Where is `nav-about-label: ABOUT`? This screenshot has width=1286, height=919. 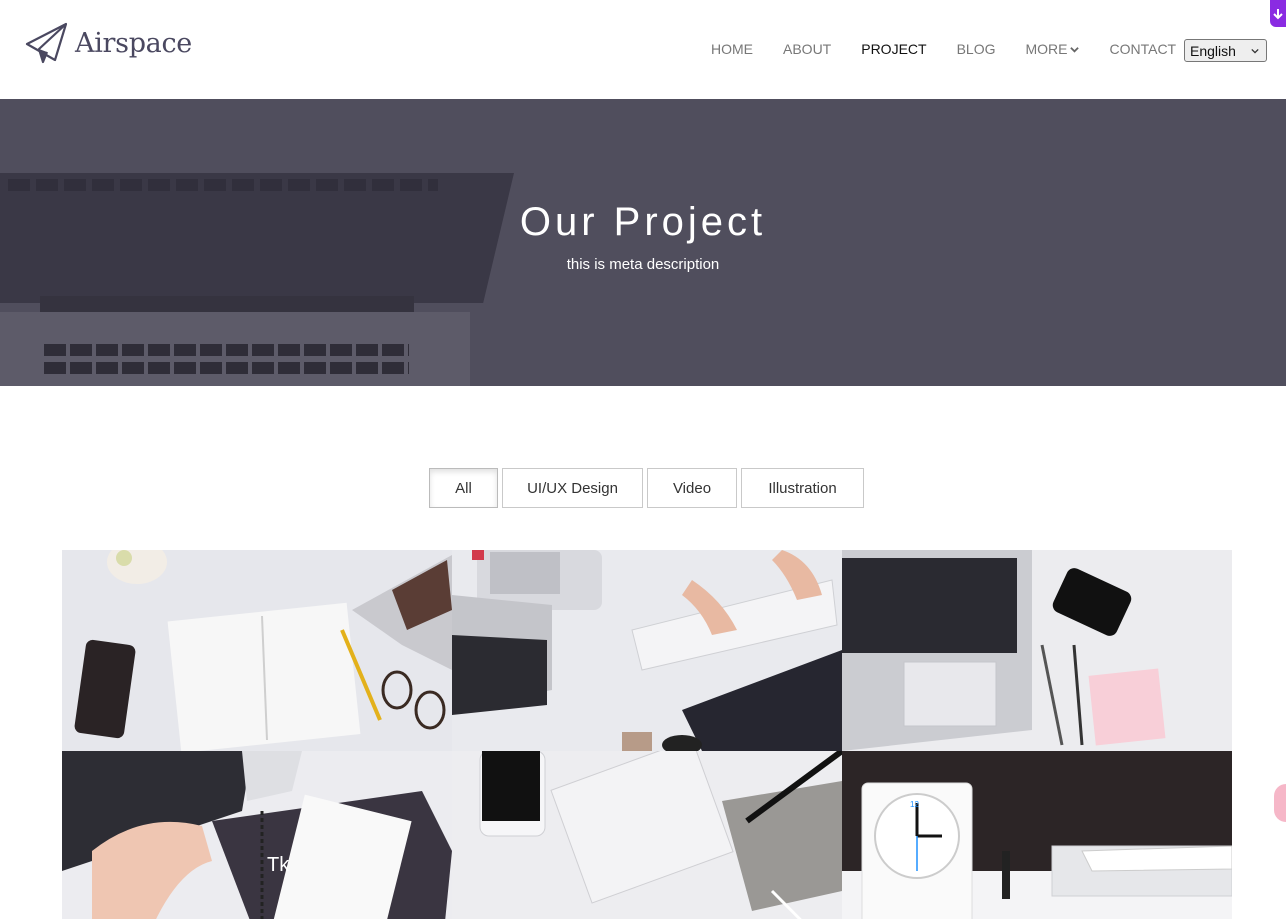
nav-about-label: ABOUT is located at coordinates (807, 49).